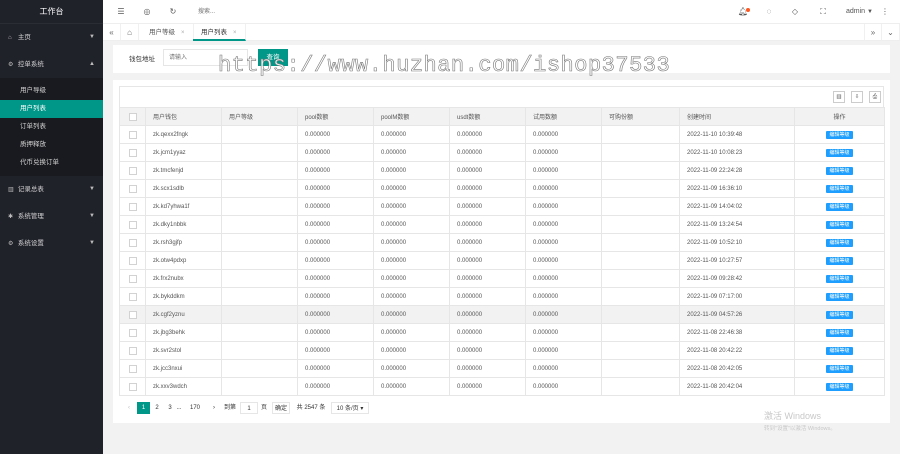 The height and width of the screenshot is (454, 900). I want to click on column-header: 用户钱包, so click(183, 116).